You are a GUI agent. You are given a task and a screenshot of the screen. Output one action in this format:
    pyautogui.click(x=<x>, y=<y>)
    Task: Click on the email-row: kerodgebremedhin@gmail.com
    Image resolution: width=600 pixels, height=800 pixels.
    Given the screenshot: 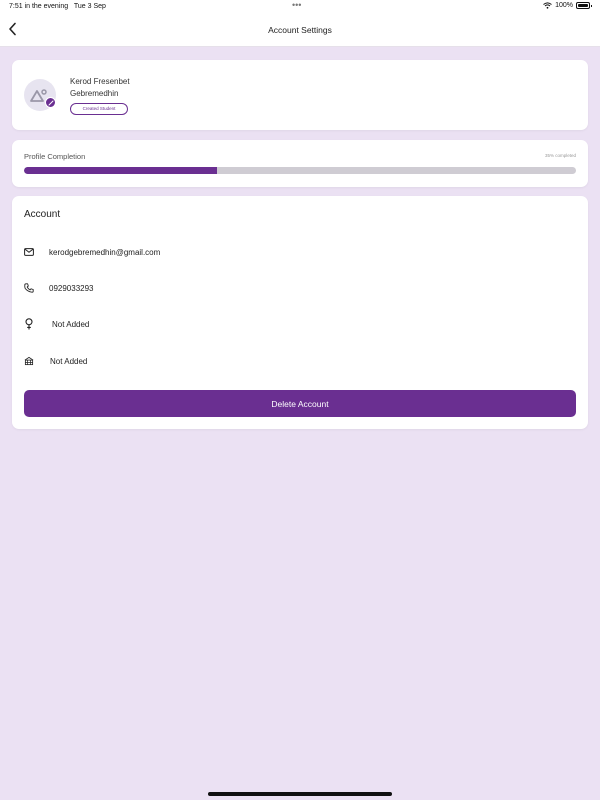 What is the action you would take?
    pyautogui.click(x=92, y=252)
    